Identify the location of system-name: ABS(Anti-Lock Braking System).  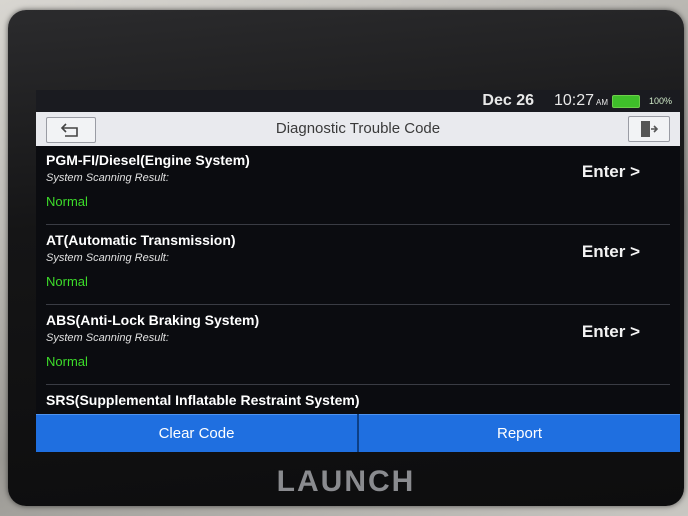
(153, 320).